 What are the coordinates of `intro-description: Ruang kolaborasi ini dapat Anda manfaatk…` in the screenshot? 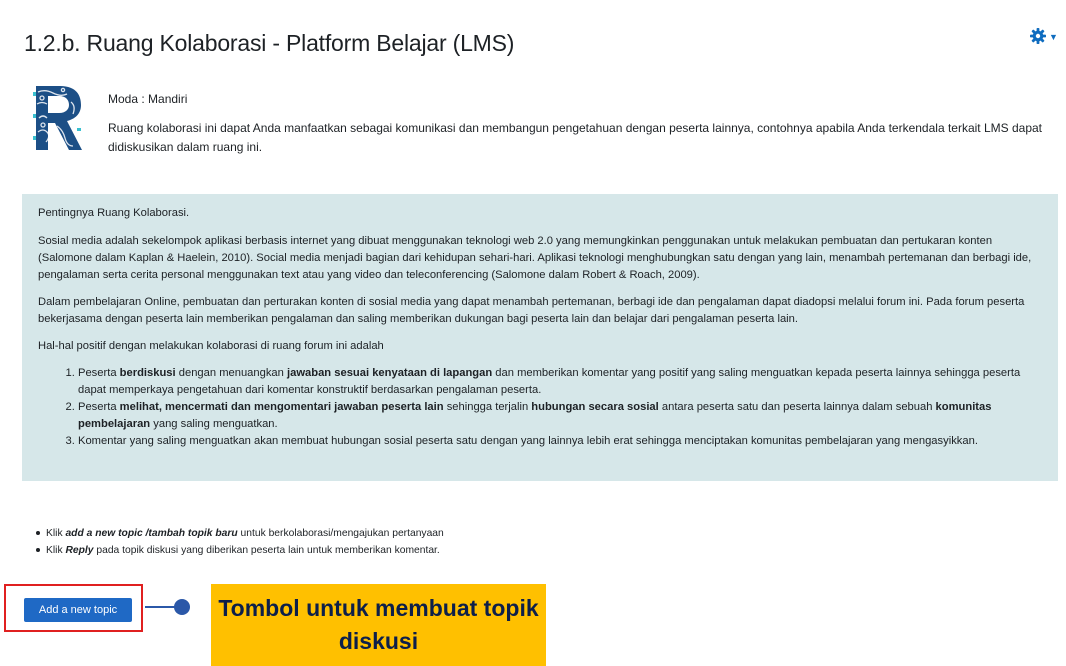 It's located at (575, 137).